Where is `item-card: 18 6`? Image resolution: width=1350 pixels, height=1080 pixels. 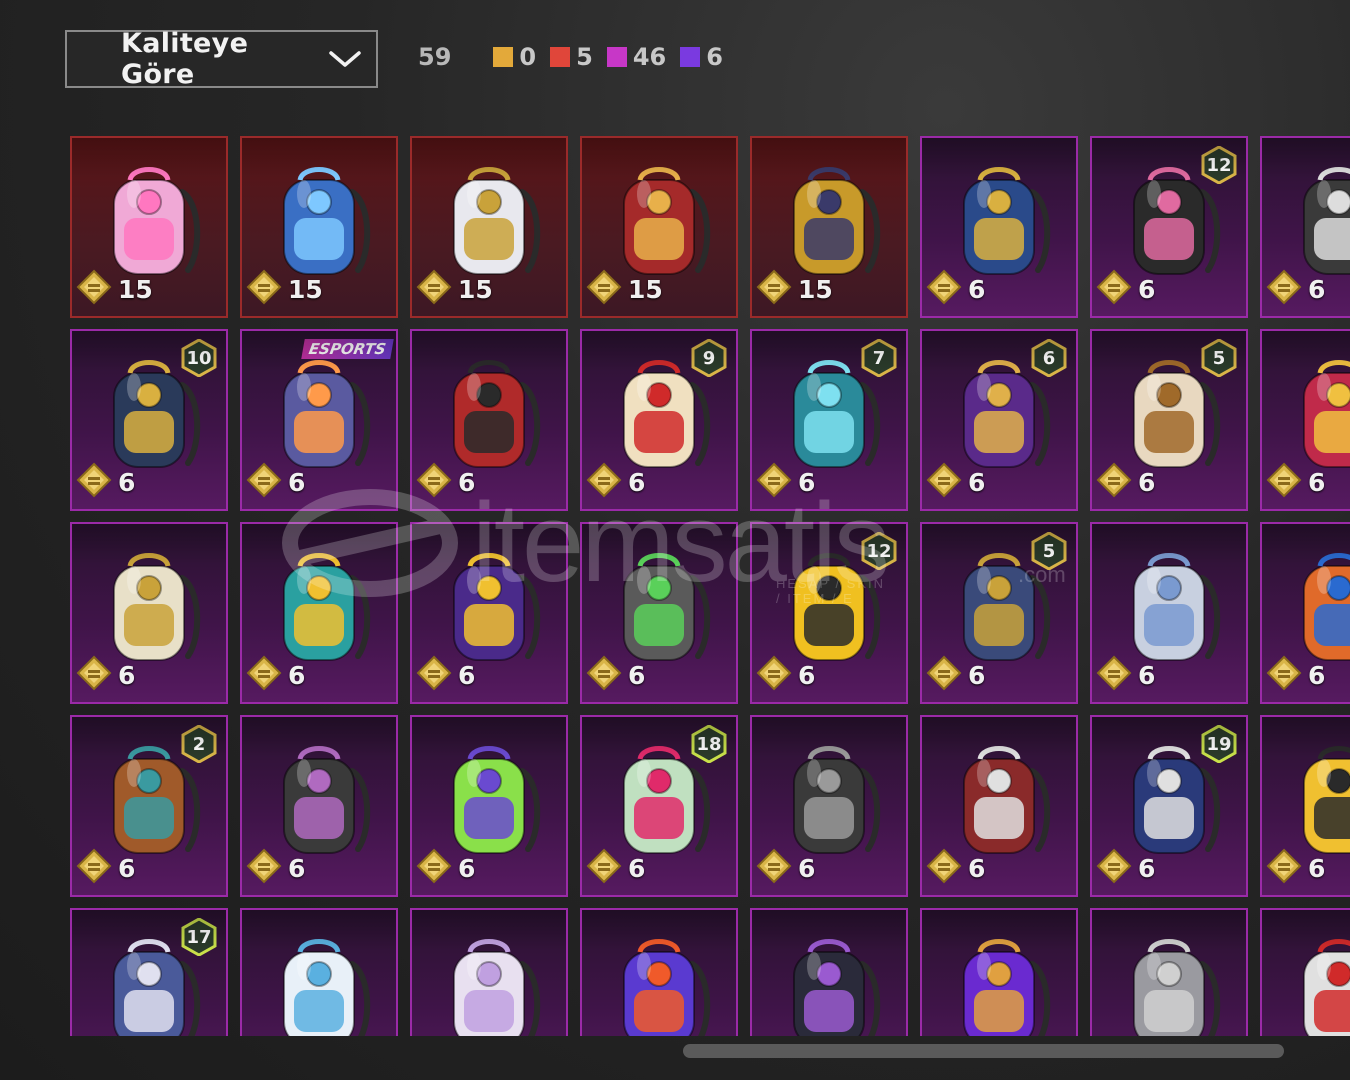 item-card: 18 6 is located at coordinates (659, 806).